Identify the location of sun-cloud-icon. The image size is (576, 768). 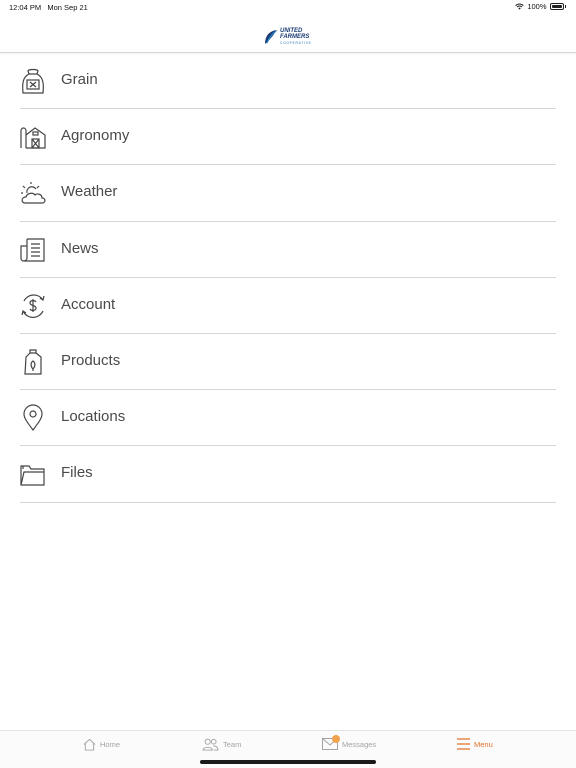
(33, 193).